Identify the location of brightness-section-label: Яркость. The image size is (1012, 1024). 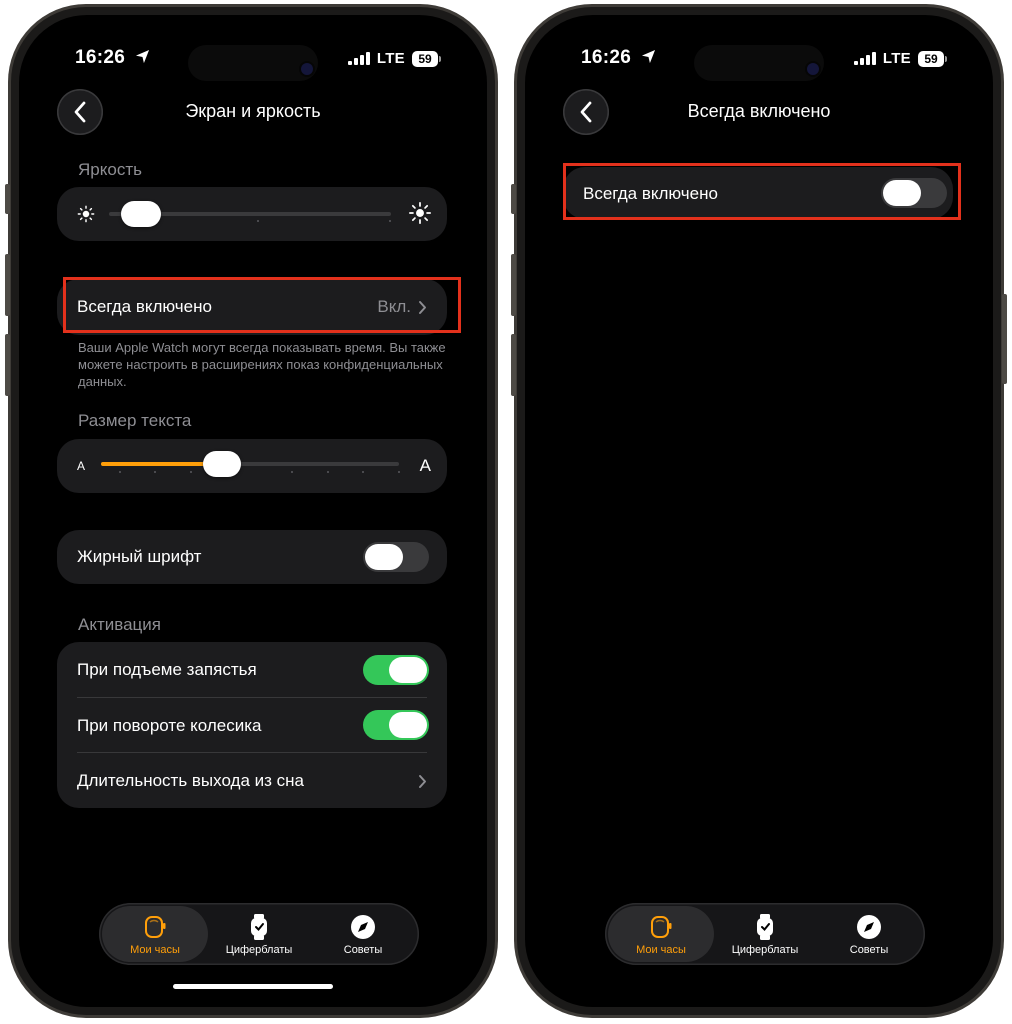
(110, 169).